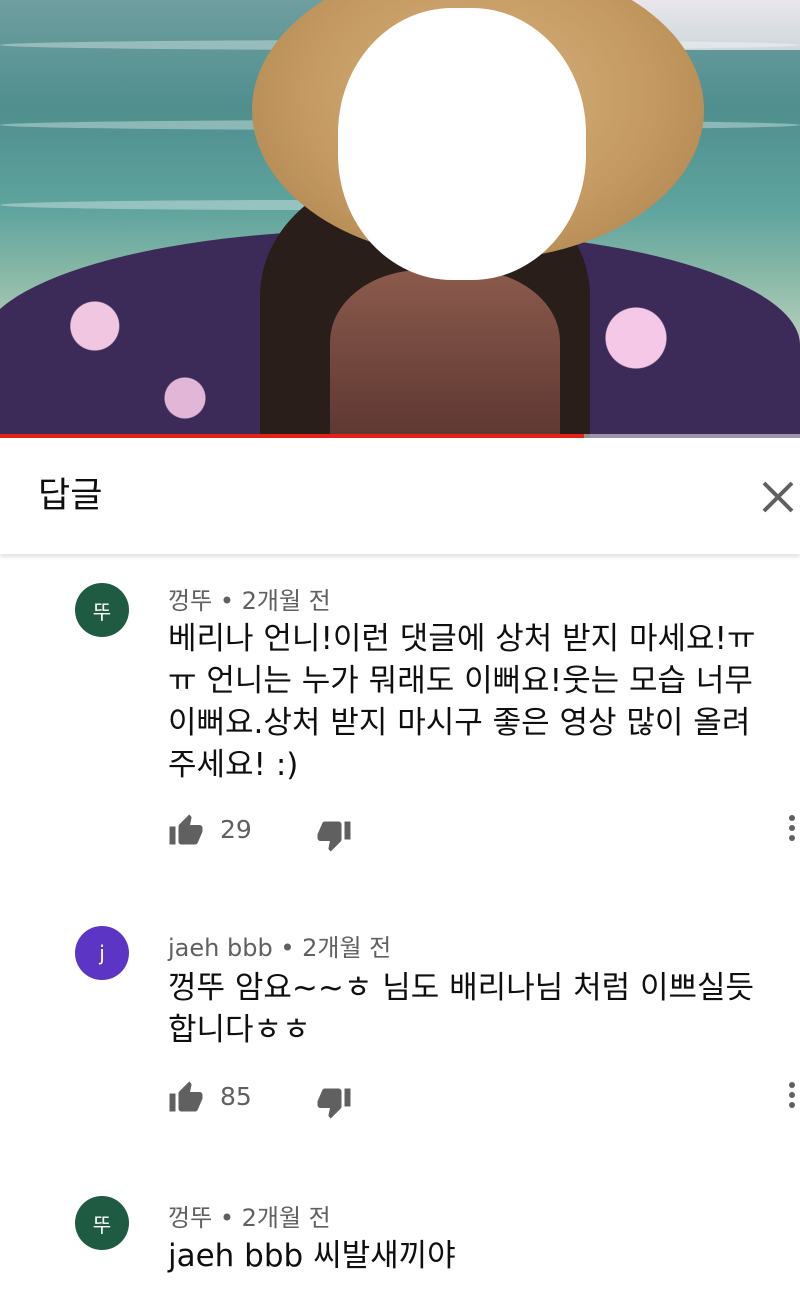 Image resolution: width=800 pixels, height=1297 pixels. What do you see at coordinates (445, 354) in the screenshot?
I see `neck-area` at bounding box center [445, 354].